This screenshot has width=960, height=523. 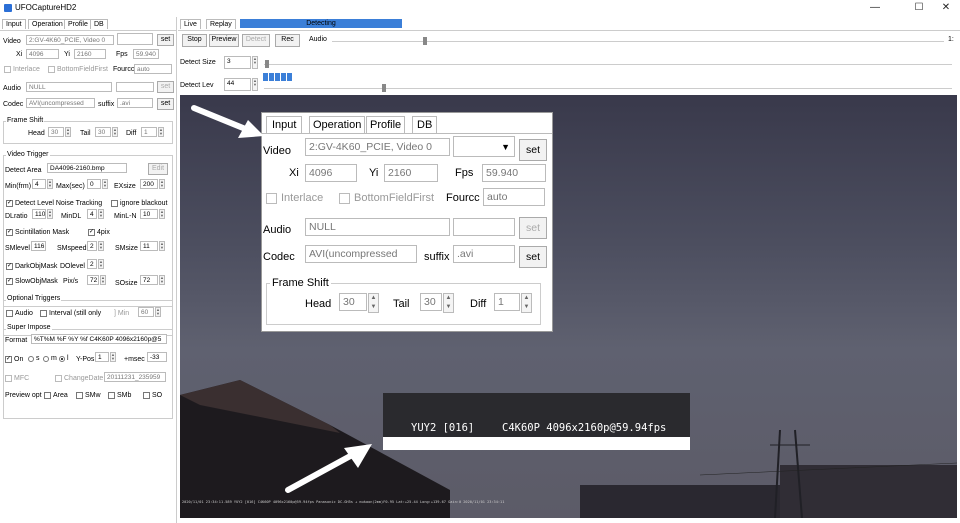 What do you see at coordinates (50, 214) in the screenshot?
I see `dlratio-spin: ▲ ▼` at bounding box center [50, 214].